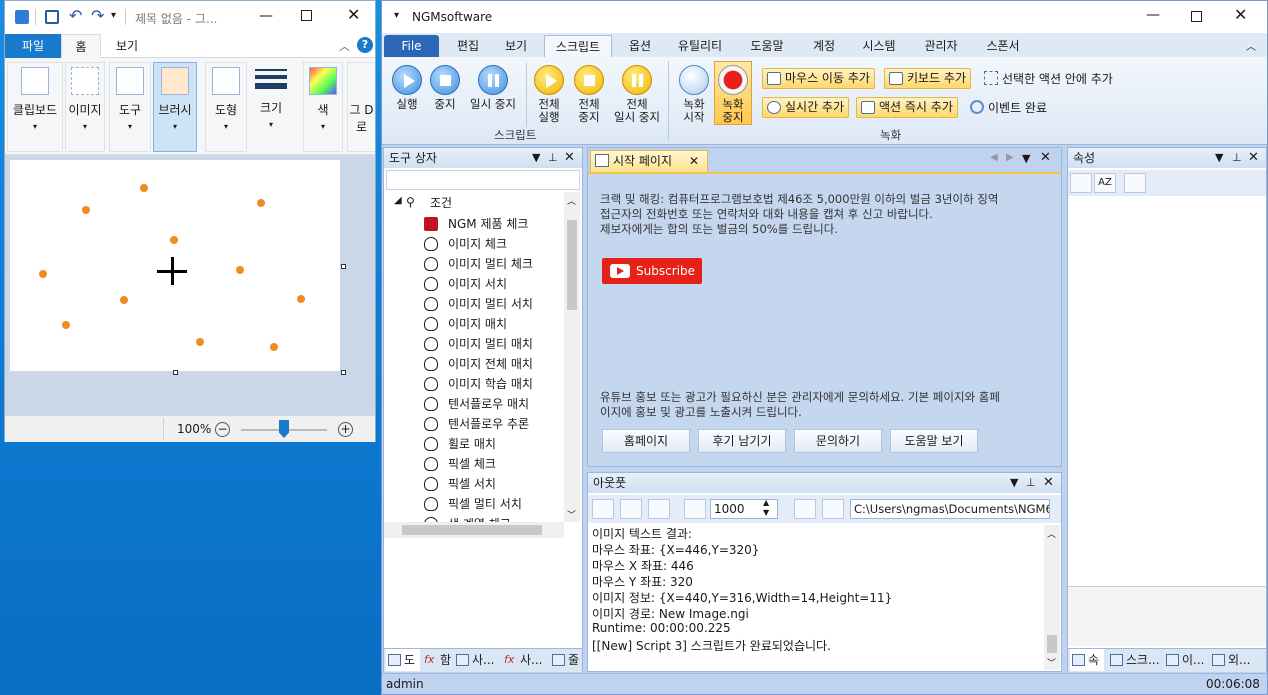  What do you see at coordinates (640, 46) in the screenshot?
I see `tab-options: 옵션` at bounding box center [640, 46].